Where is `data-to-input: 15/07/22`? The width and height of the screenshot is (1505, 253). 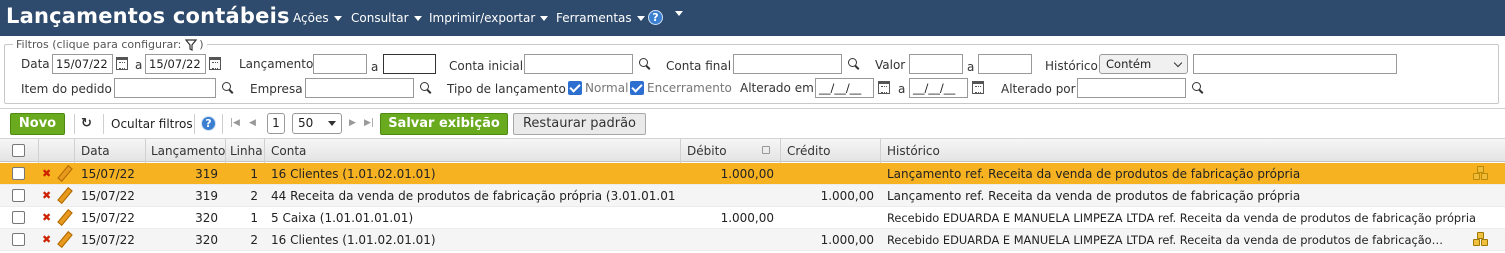 data-to-input: 15/07/22 is located at coordinates (175, 64).